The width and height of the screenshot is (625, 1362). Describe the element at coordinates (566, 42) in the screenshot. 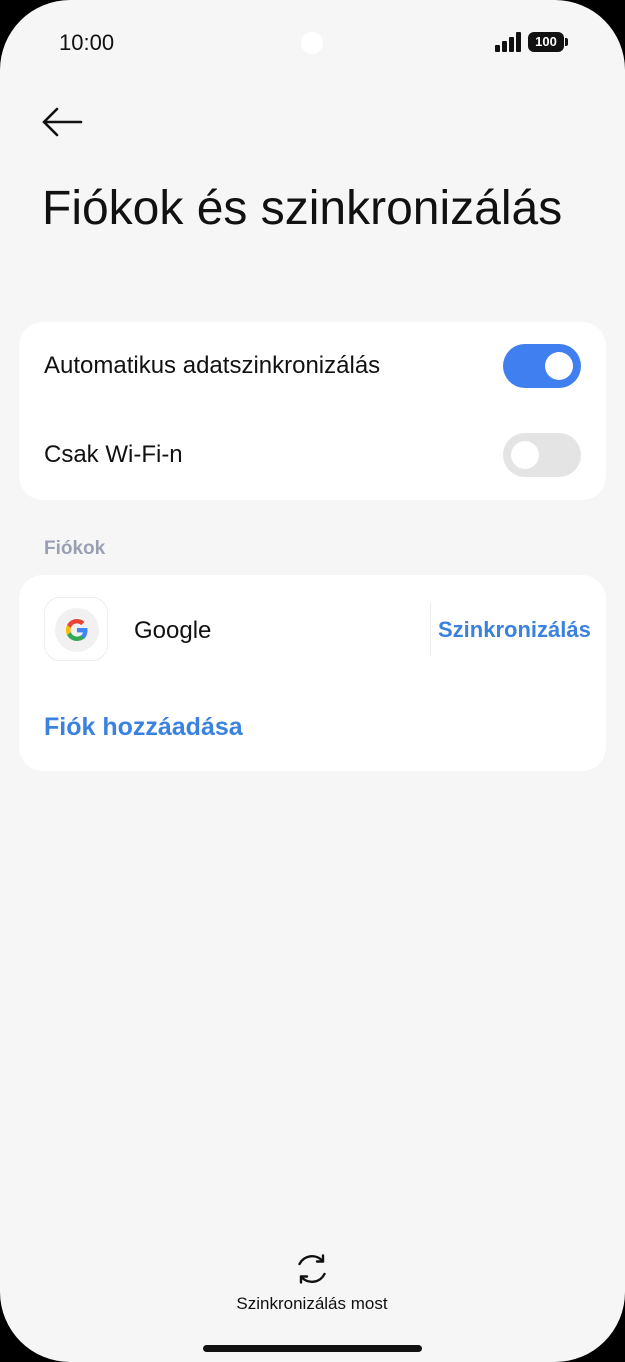

I see `battery-tip` at that location.